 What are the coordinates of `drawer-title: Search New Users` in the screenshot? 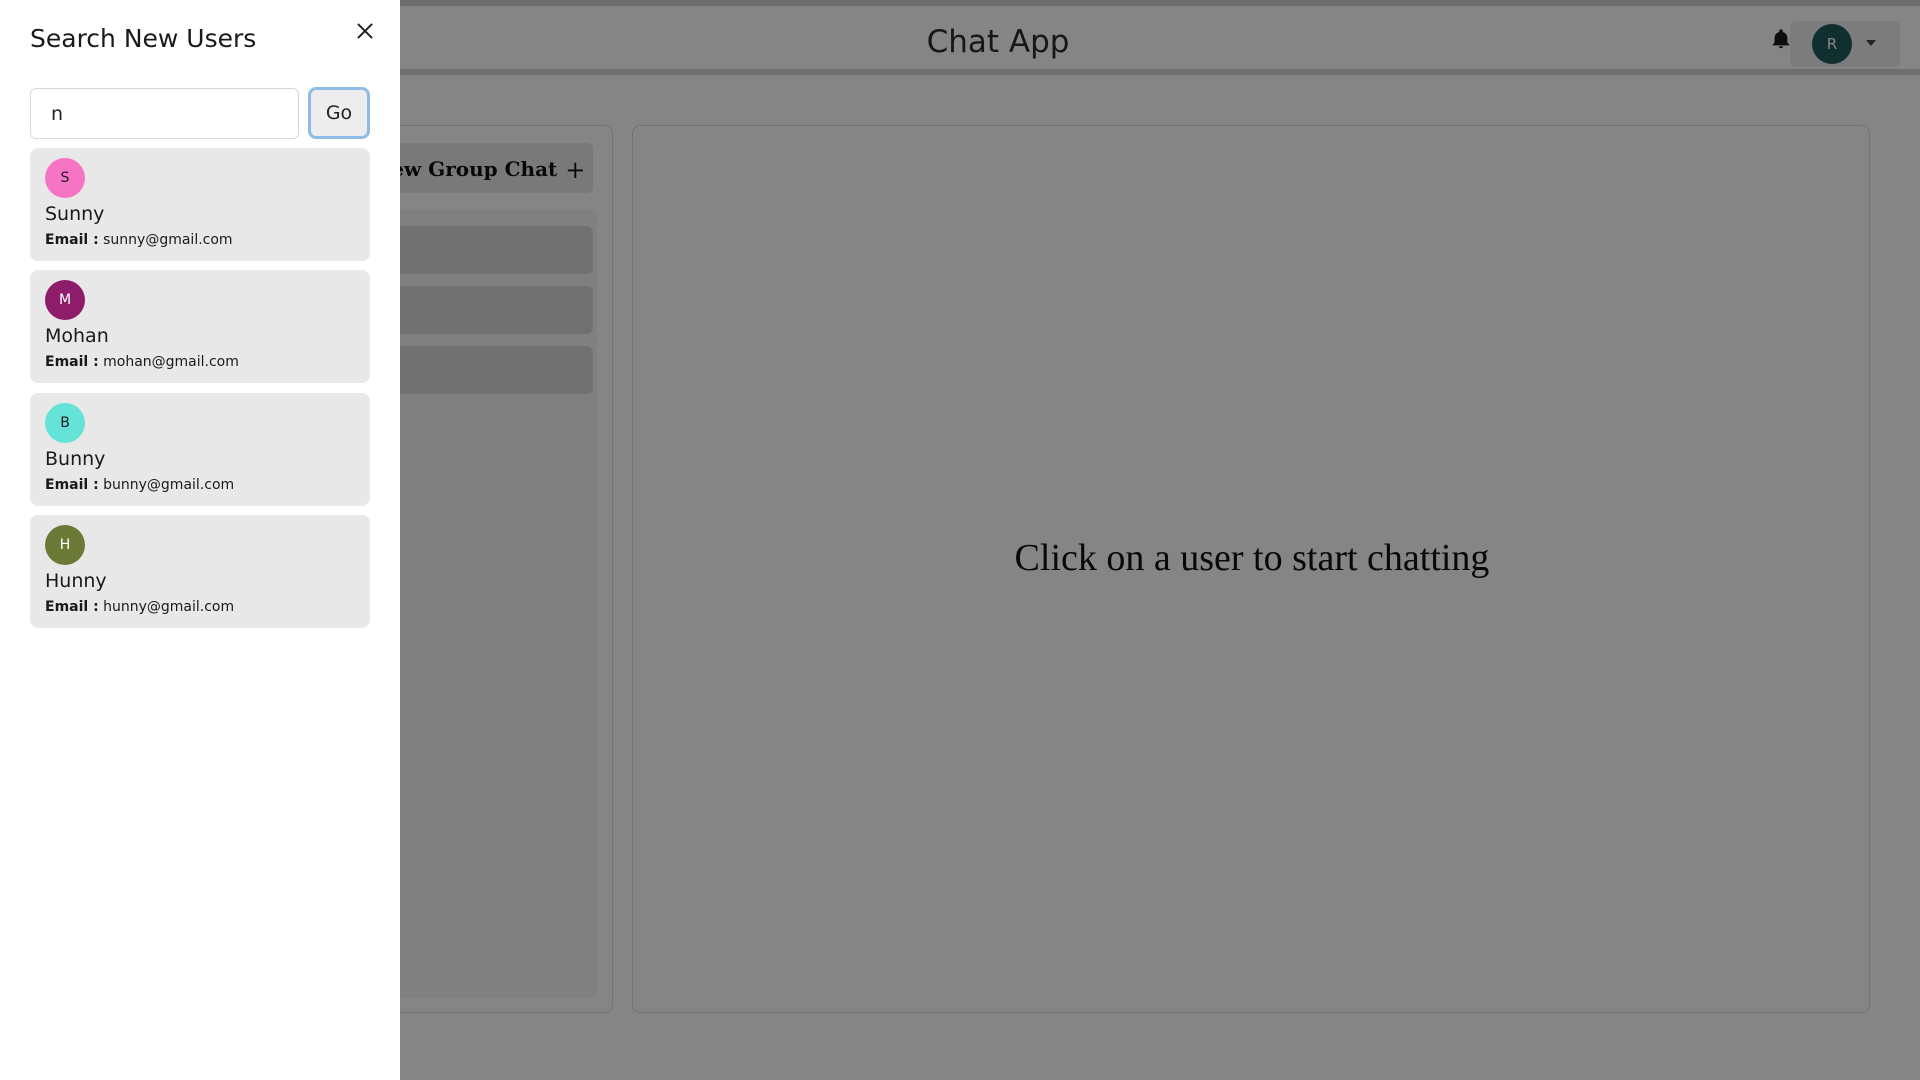 It's located at (143, 38).